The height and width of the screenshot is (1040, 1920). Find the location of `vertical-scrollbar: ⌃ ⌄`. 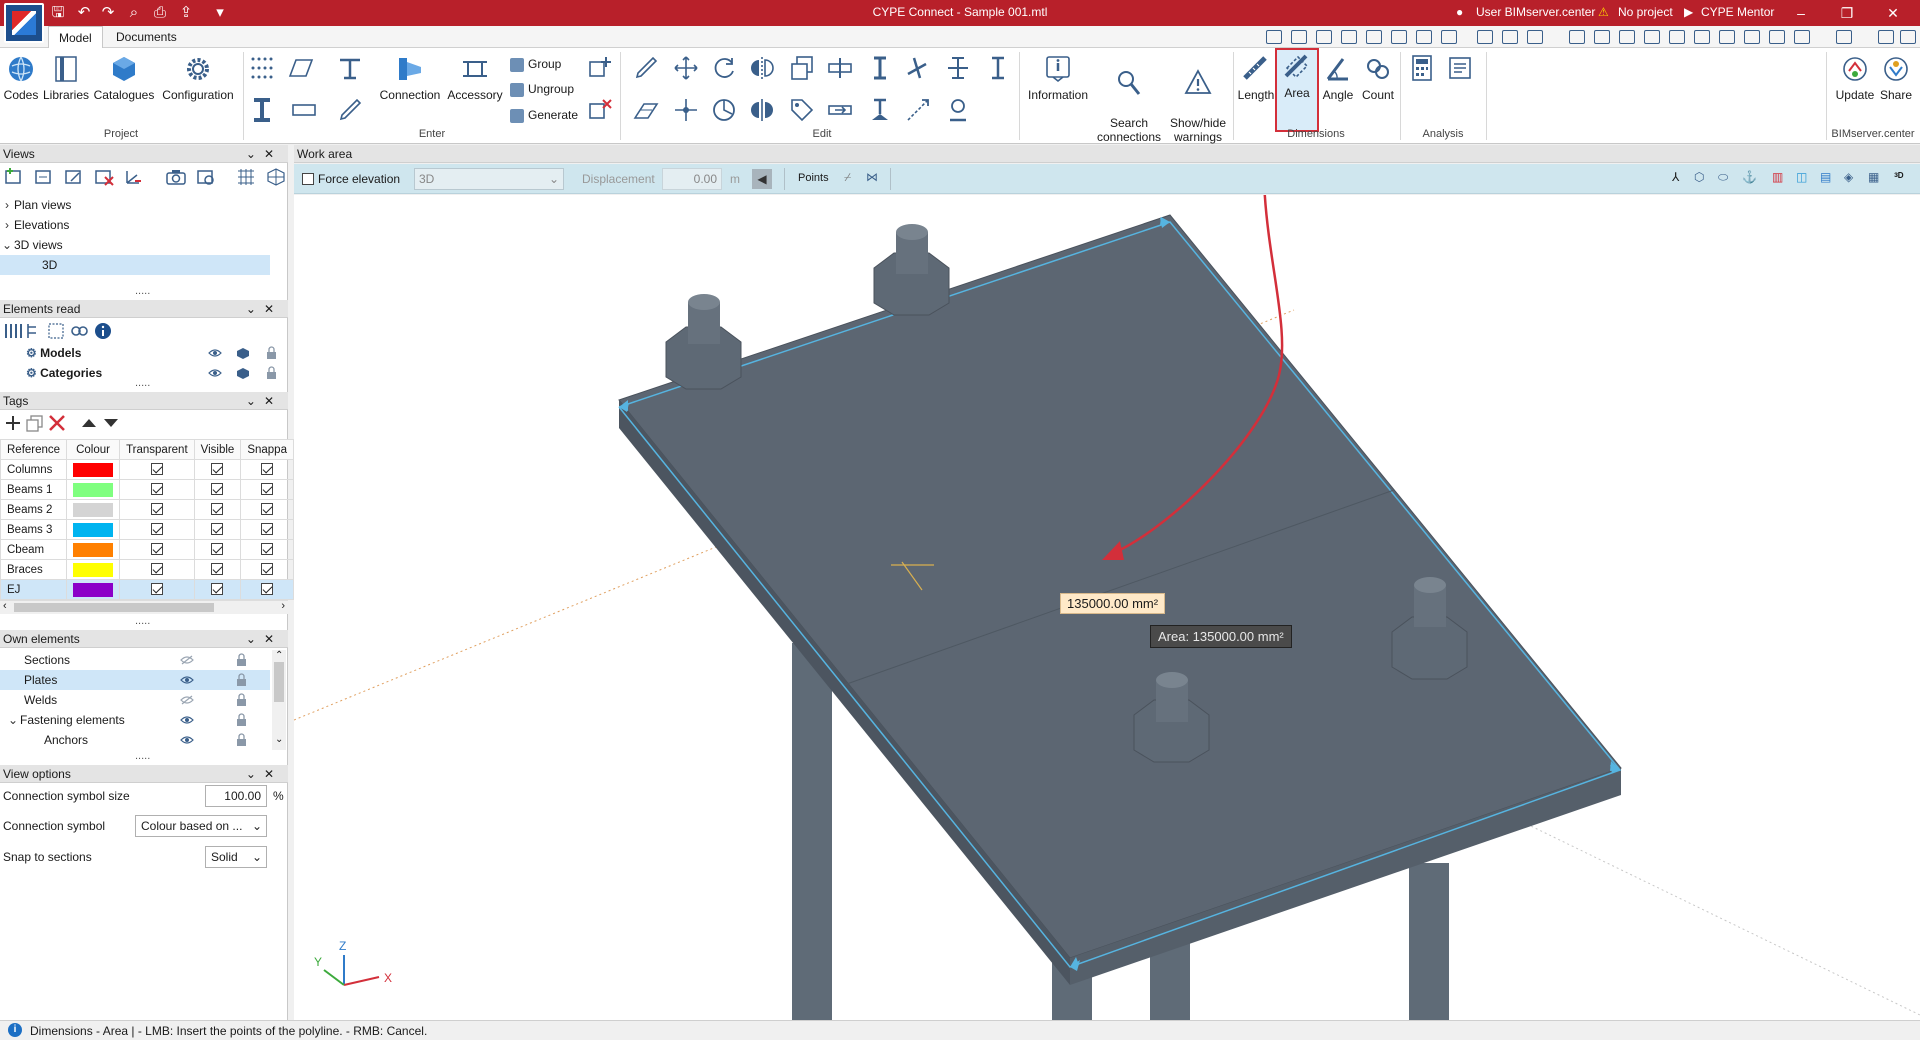

vertical-scrollbar: ⌃ ⌄ is located at coordinates (279, 700).